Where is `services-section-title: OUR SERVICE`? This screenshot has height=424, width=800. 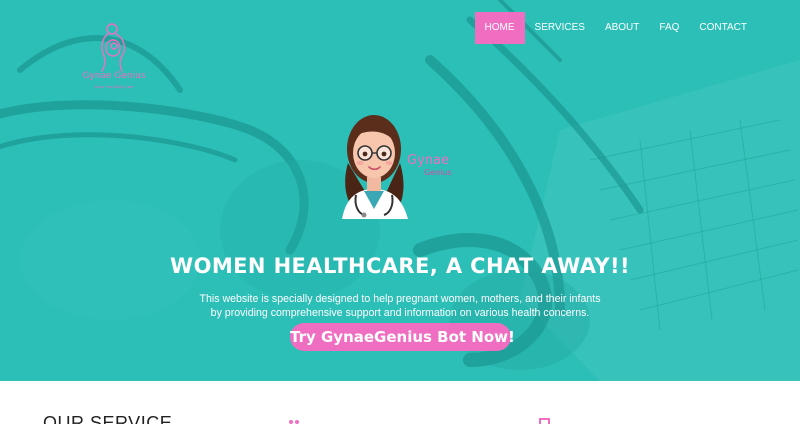
services-section-title: OUR SERVICE is located at coordinates (108, 418).